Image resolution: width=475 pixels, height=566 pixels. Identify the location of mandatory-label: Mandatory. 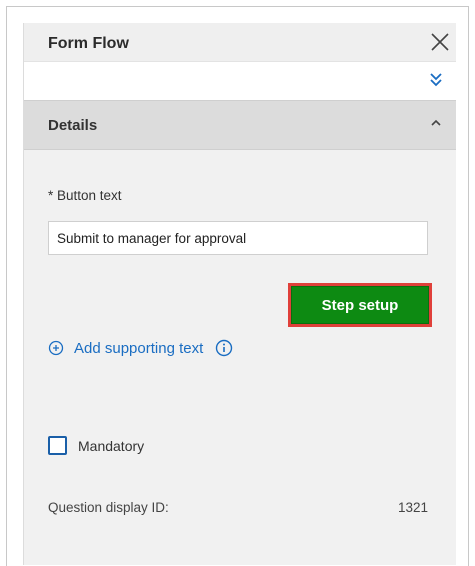
(111, 445).